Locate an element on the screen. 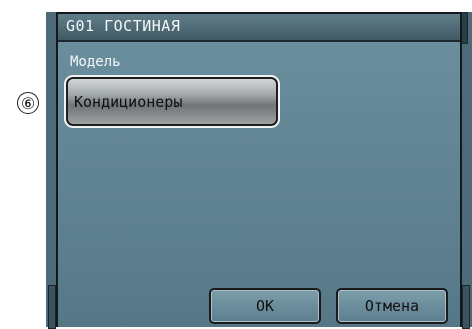  dialog-titlebar: G01 ГОСТИНАЯ is located at coordinates (259, 28).